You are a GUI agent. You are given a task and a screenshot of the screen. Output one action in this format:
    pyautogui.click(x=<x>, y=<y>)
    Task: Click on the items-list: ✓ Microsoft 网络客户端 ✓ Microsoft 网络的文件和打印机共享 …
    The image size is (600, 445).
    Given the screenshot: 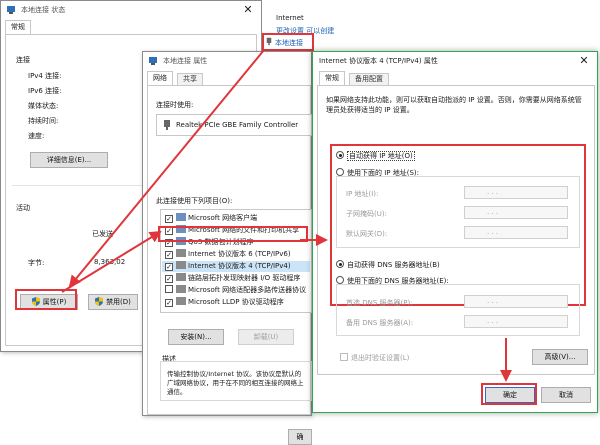 What is the action you would take?
    pyautogui.click(x=236, y=261)
    